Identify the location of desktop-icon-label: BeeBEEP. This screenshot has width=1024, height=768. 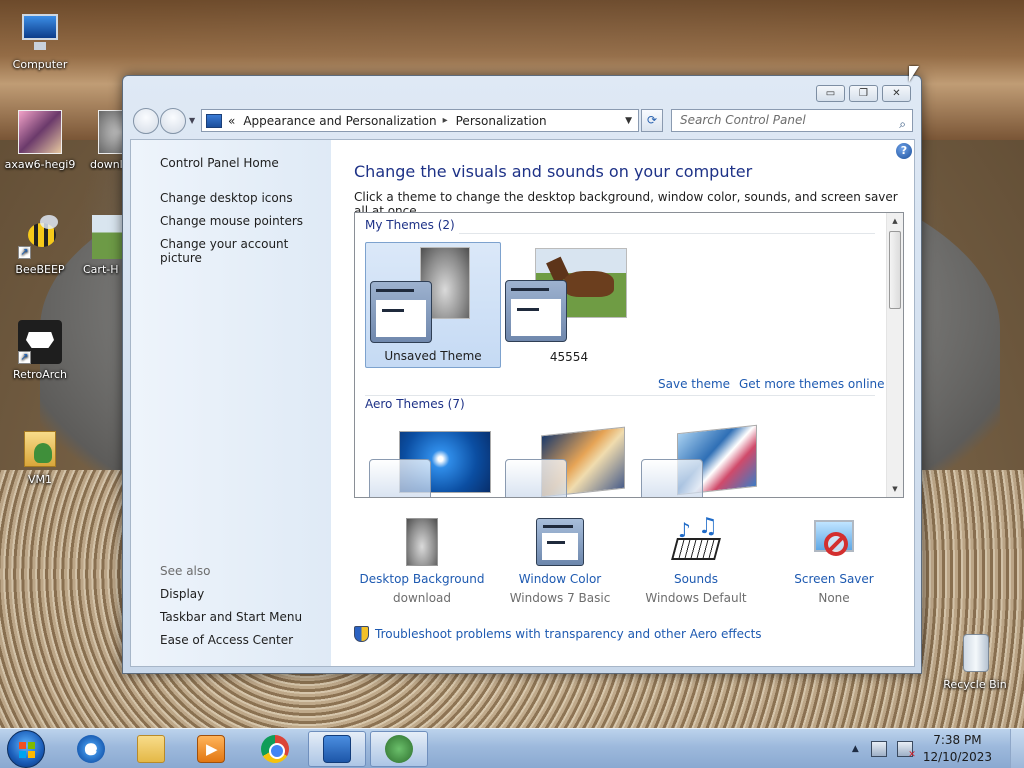
(40, 269).